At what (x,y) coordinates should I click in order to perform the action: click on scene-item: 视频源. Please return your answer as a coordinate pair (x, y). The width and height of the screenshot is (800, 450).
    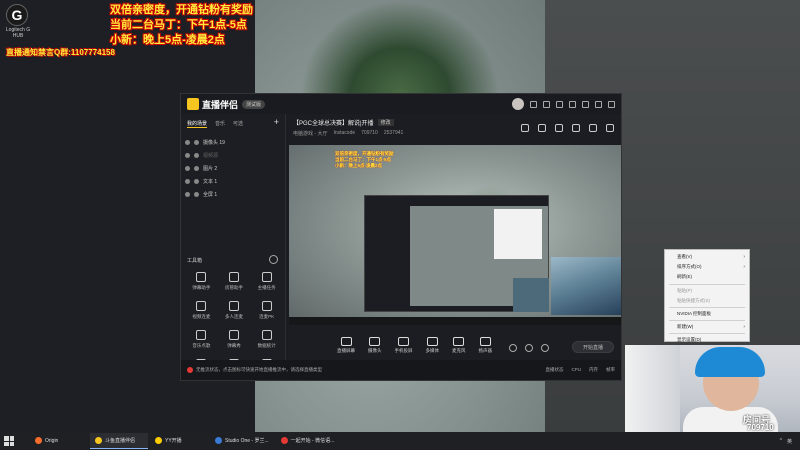
    Looking at the image, I should click on (233, 155).